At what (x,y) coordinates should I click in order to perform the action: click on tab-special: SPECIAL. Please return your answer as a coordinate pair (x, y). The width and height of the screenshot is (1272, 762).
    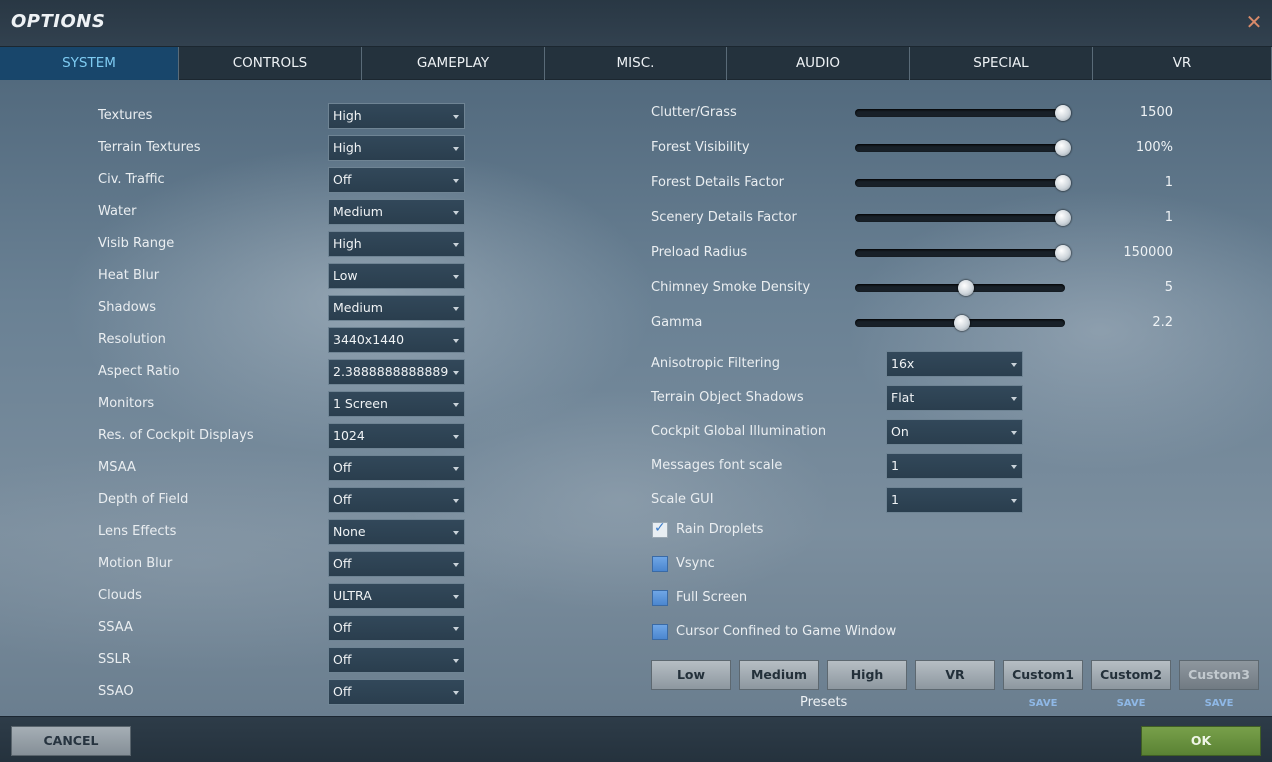
    Looking at the image, I should click on (1001, 63).